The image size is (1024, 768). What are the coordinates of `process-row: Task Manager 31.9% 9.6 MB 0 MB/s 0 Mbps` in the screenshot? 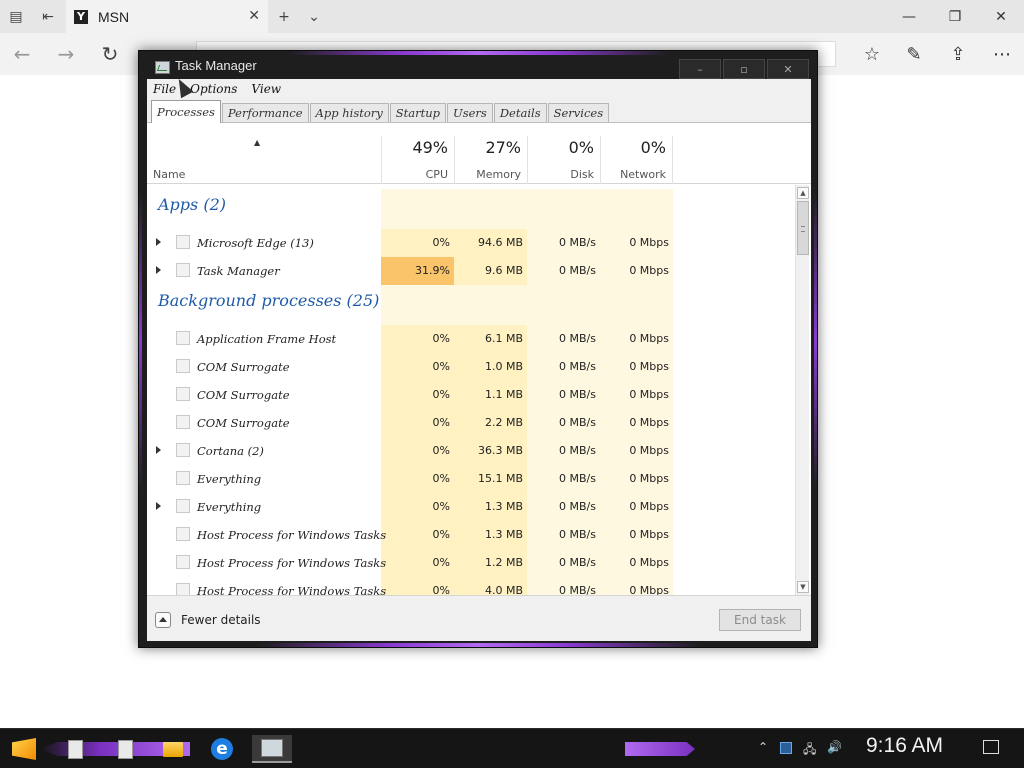 It's located at (471, 271).